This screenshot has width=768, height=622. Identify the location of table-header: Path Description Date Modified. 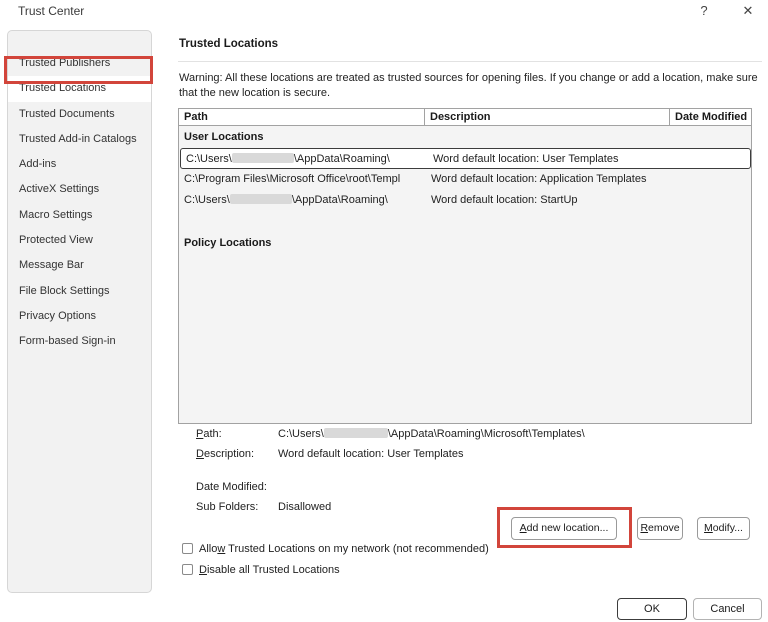
(465, 117).